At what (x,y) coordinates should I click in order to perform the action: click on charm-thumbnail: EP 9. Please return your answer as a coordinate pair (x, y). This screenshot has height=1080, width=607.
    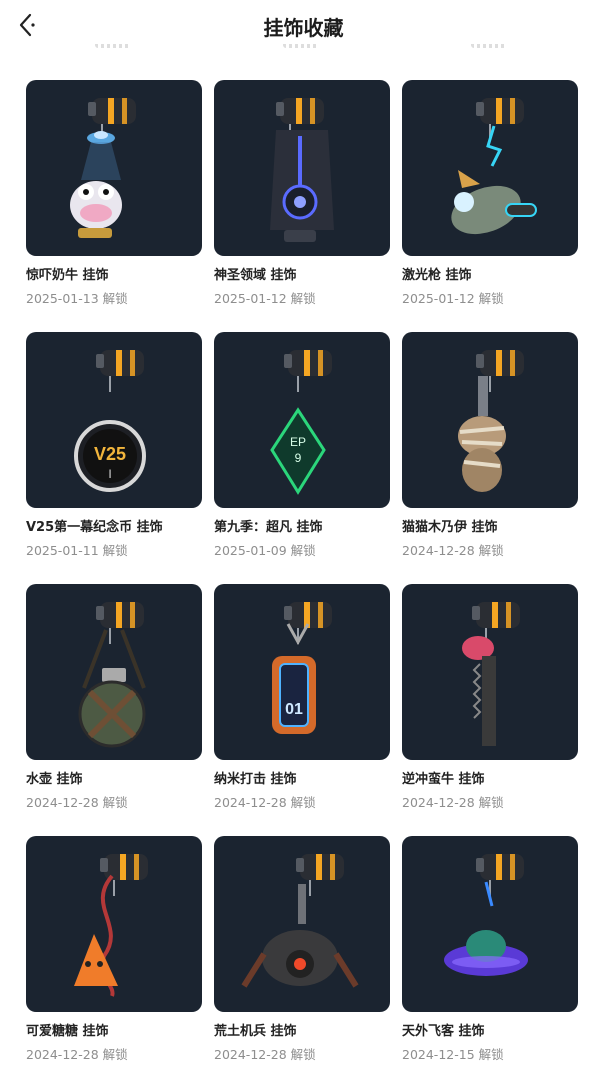
    Looking at the image, I should click on (302, 420).